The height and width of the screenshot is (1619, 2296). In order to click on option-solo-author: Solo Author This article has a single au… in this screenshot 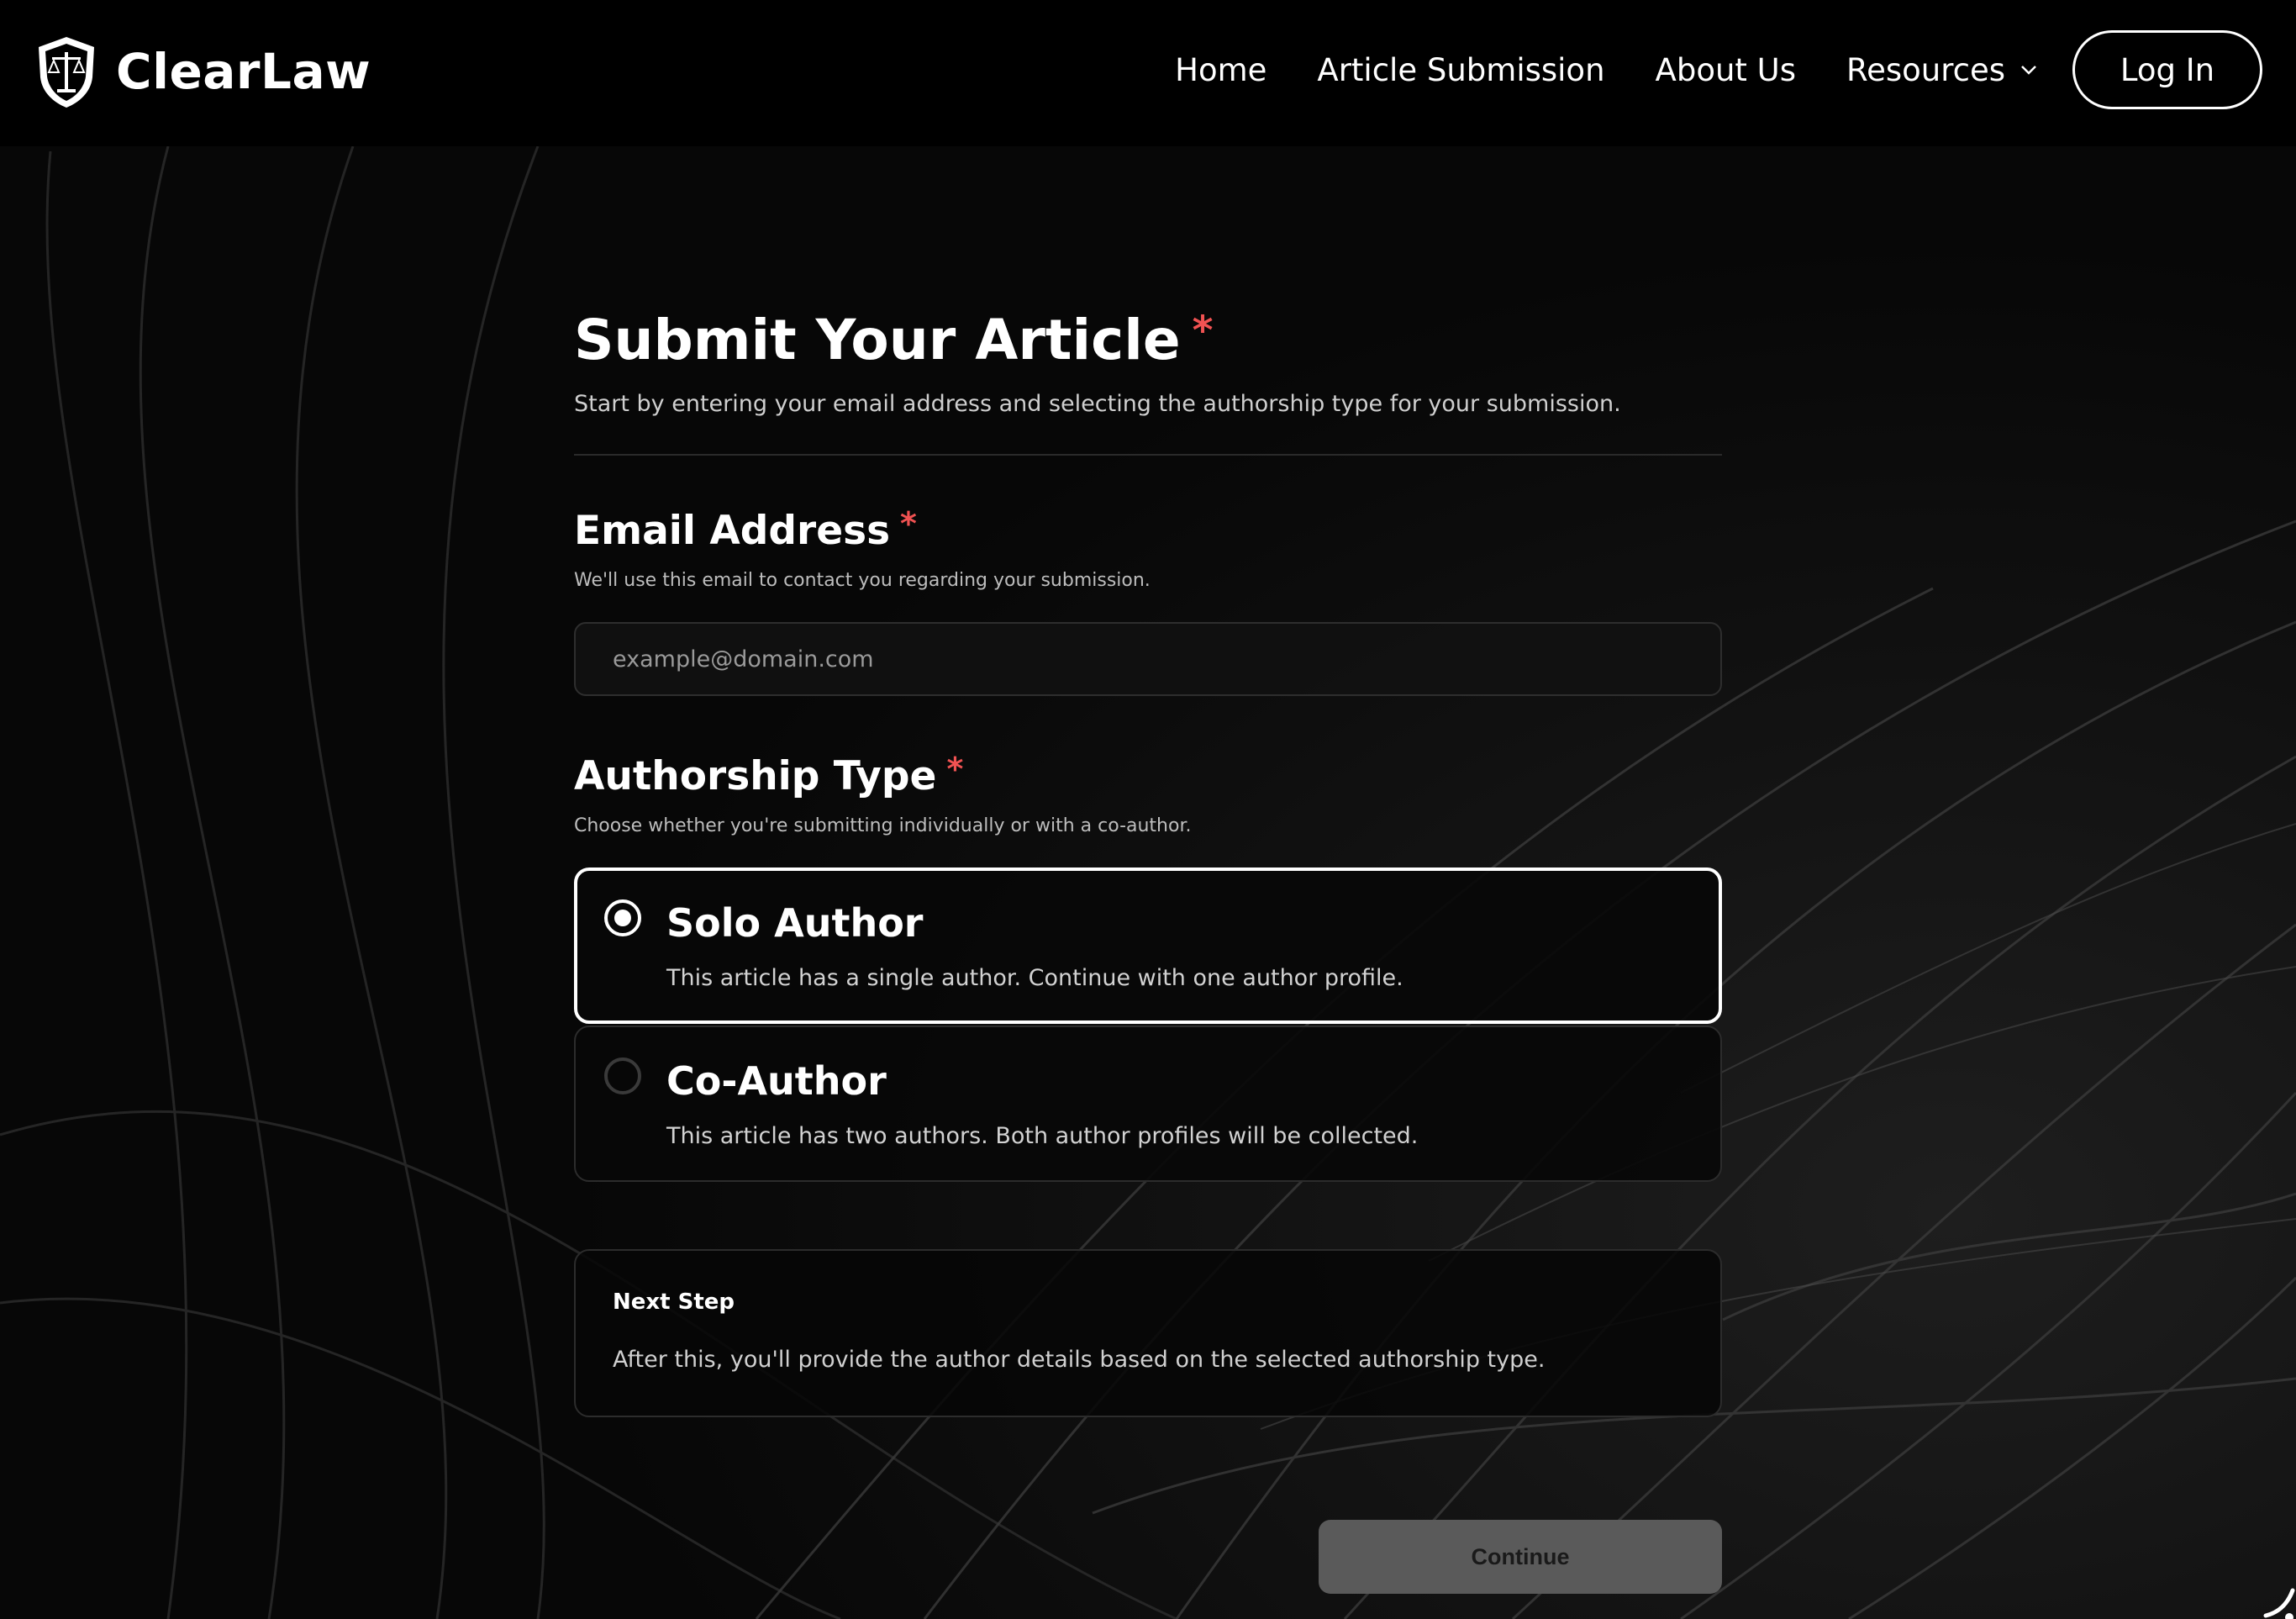, I will do `click(1148, 946)`.